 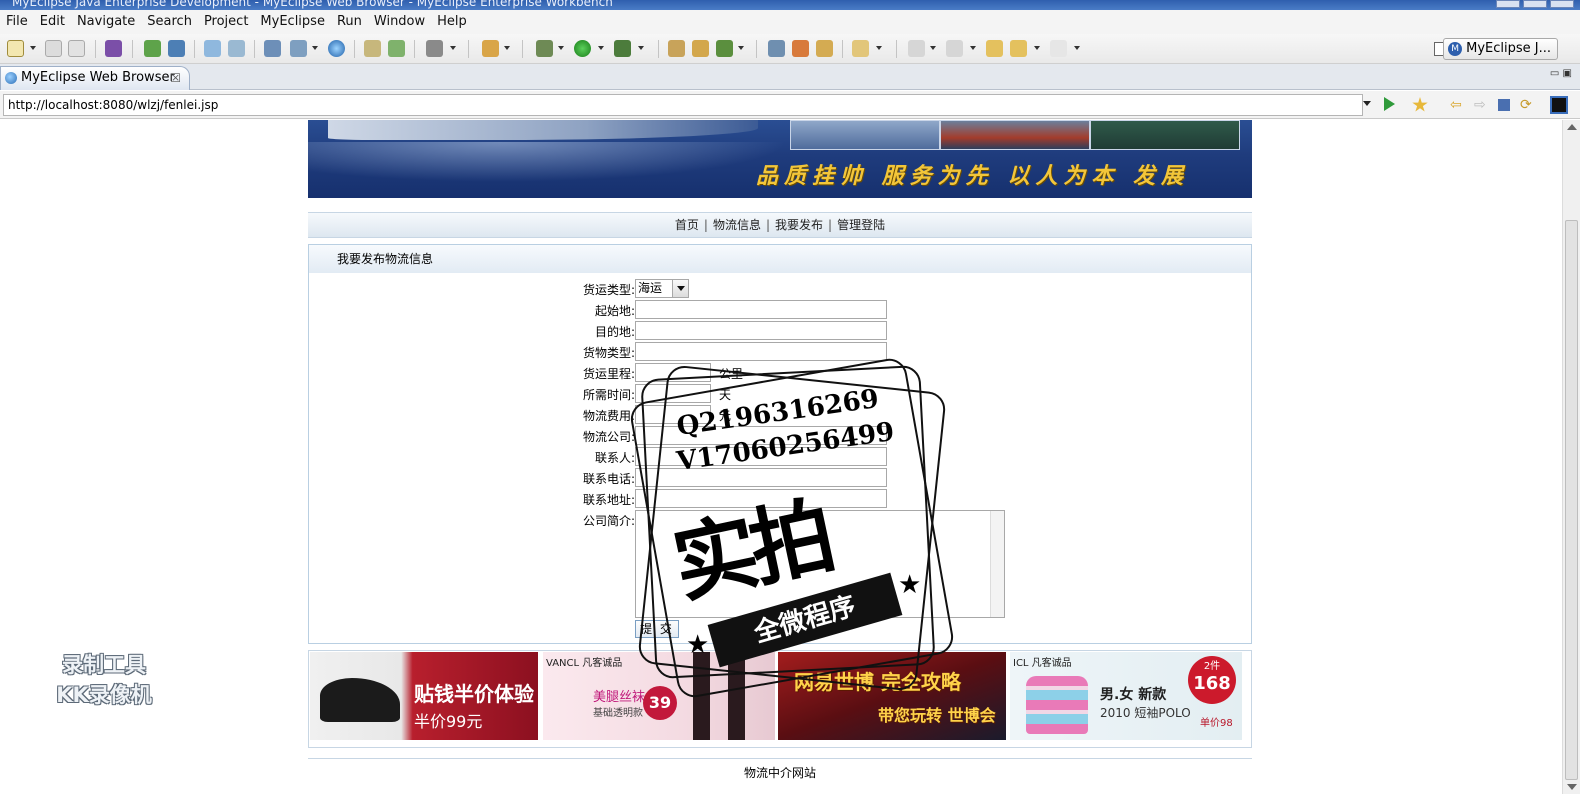 I want to click on back-icon, so click(x=1018, y=48).